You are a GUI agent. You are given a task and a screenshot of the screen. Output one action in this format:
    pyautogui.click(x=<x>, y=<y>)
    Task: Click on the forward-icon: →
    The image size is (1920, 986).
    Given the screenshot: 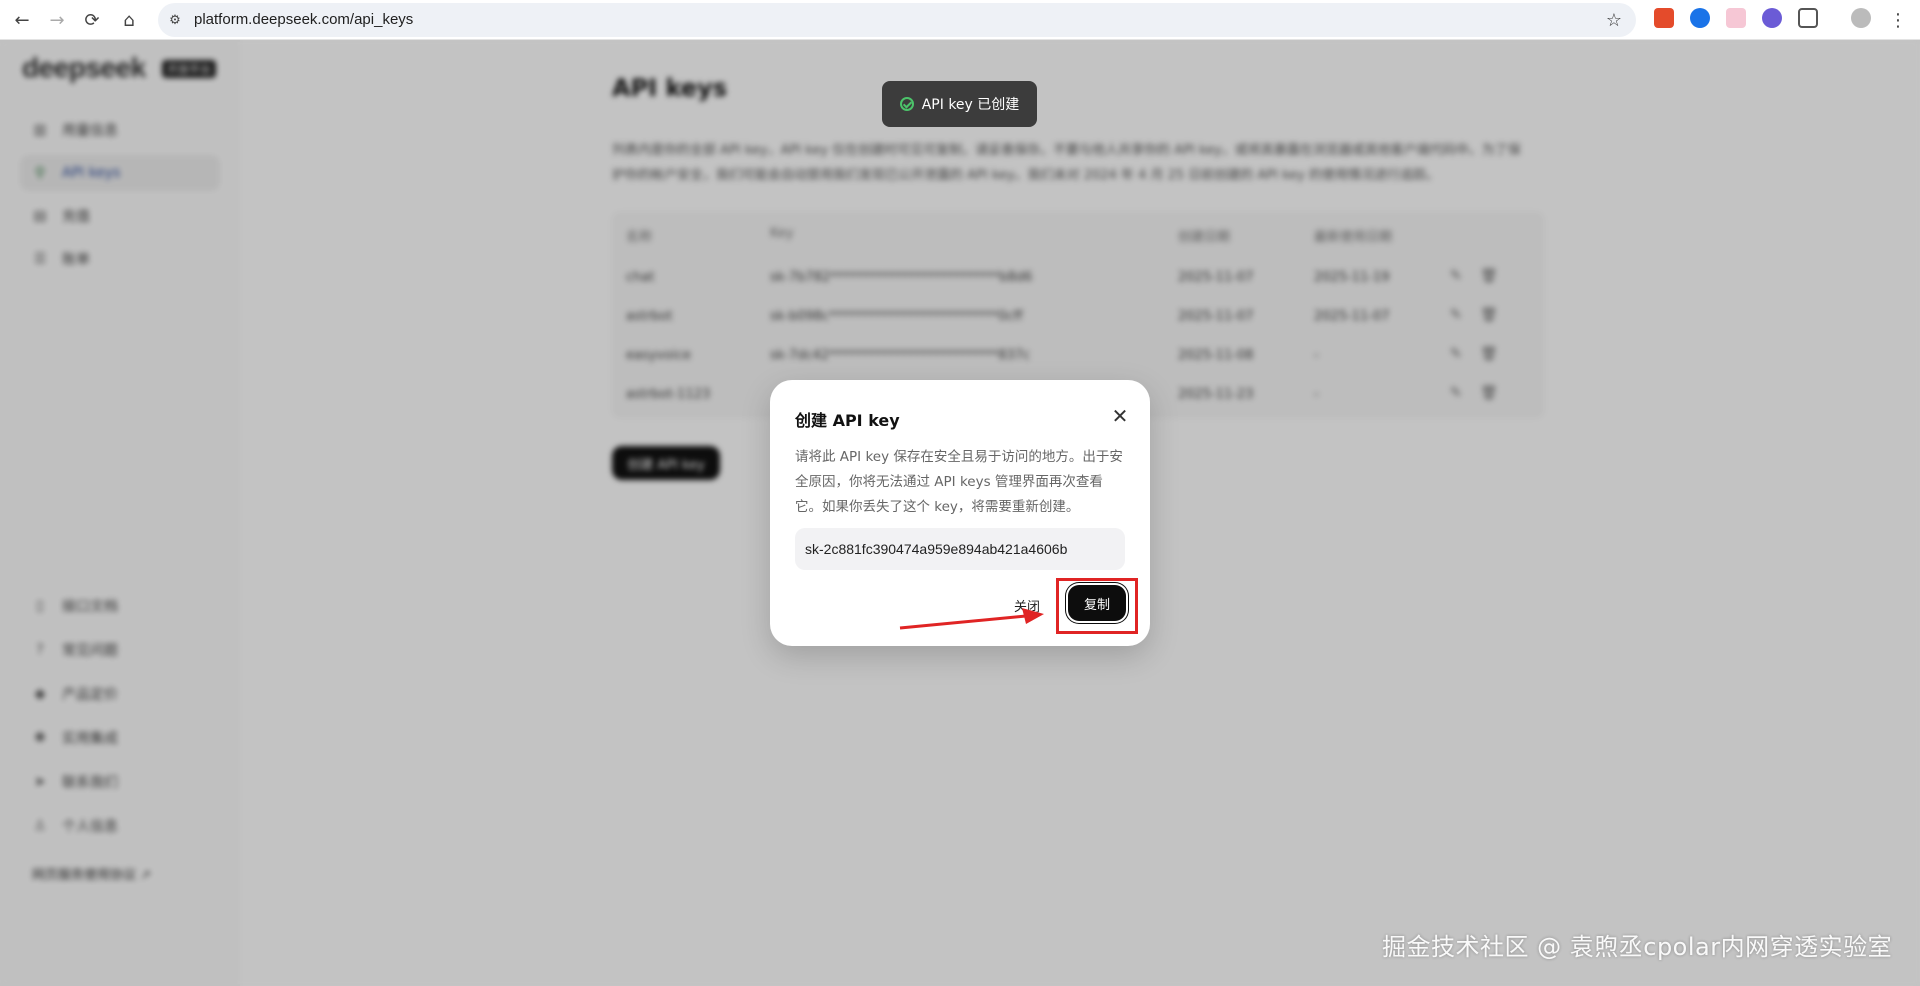 What is the action you would take?
    pyautogui.click(x=57, y=20)
    